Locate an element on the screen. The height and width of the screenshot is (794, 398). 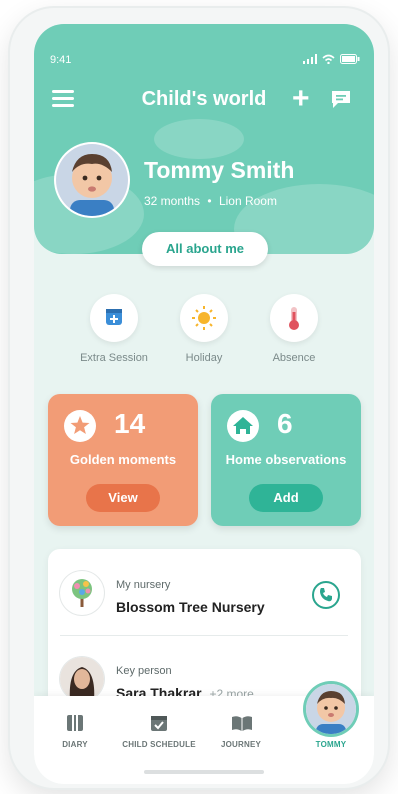
house-badge is located at coordinates (243, 426).